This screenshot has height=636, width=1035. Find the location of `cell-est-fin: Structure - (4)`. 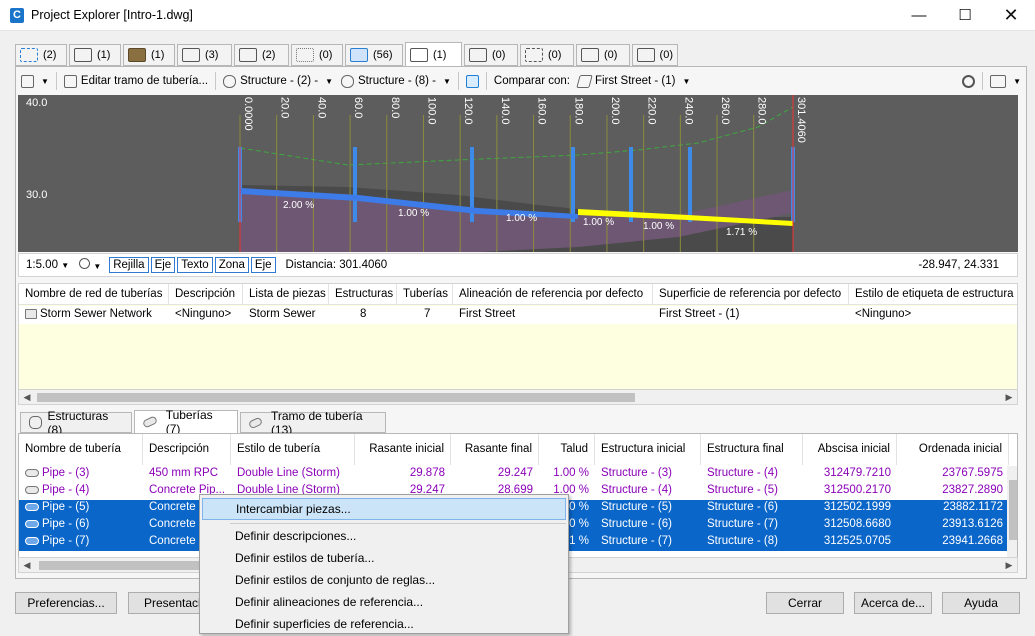

cell-est-fin: Structure - (4) is located at coordinates (742, 473).